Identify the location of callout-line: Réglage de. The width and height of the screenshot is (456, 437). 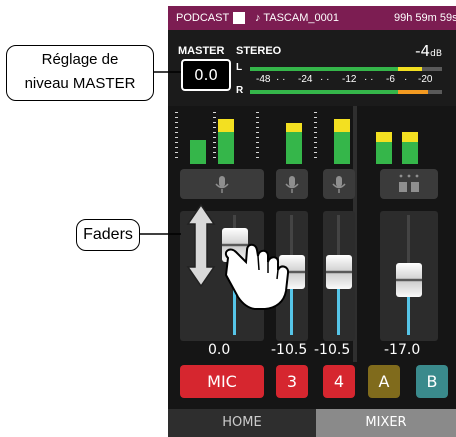
(80, 59).